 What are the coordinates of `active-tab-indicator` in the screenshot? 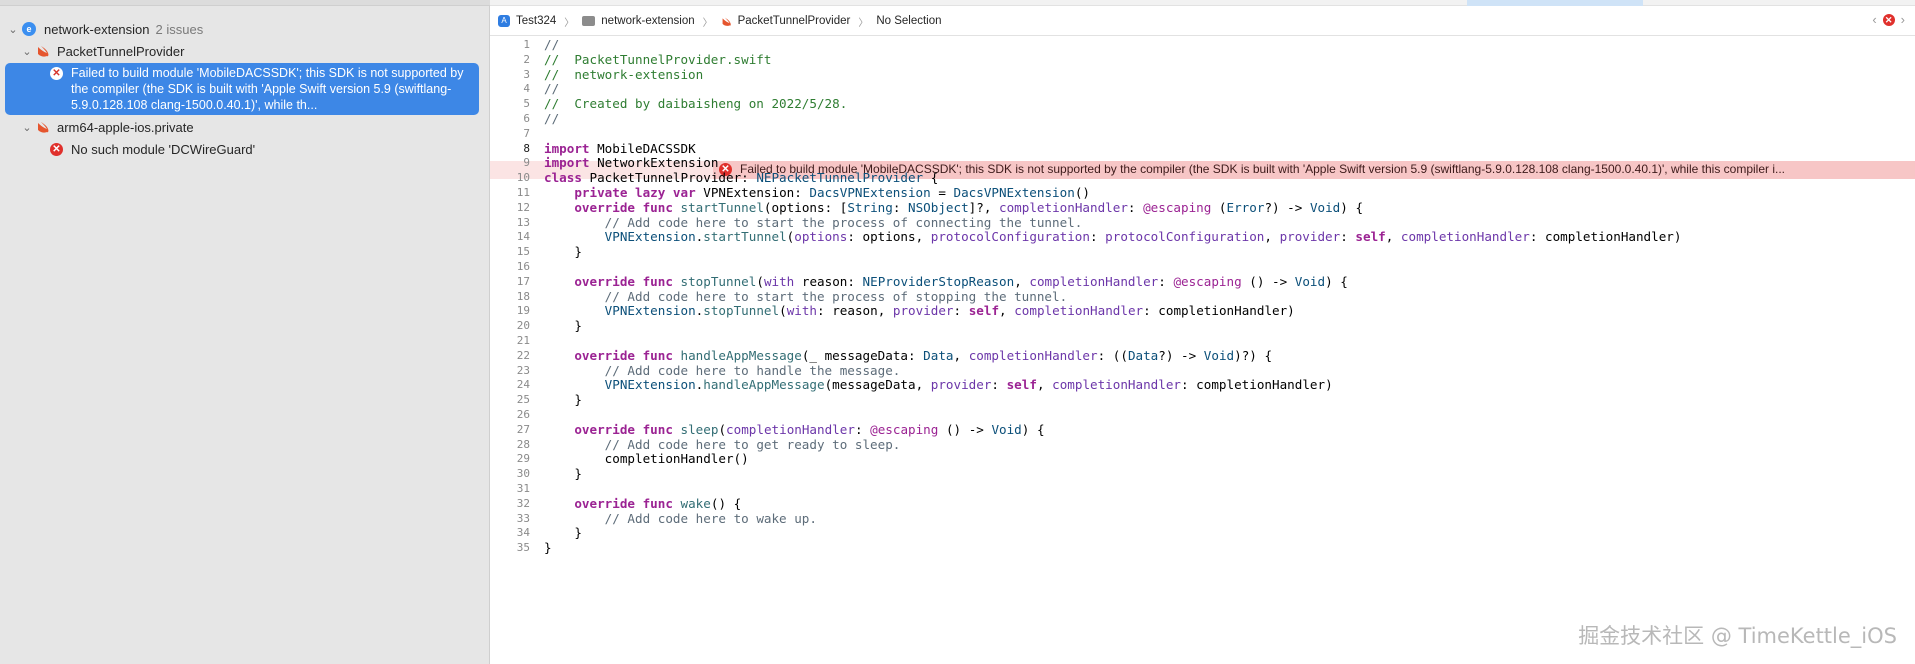 It's located at (1555, 3).